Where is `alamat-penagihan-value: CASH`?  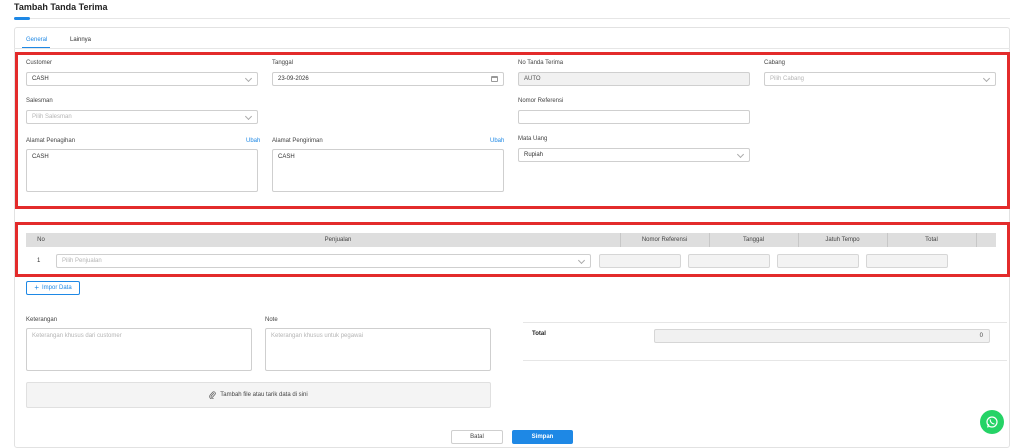 alamat-penagihan-value: CASH is located at coordinates (40, 157).